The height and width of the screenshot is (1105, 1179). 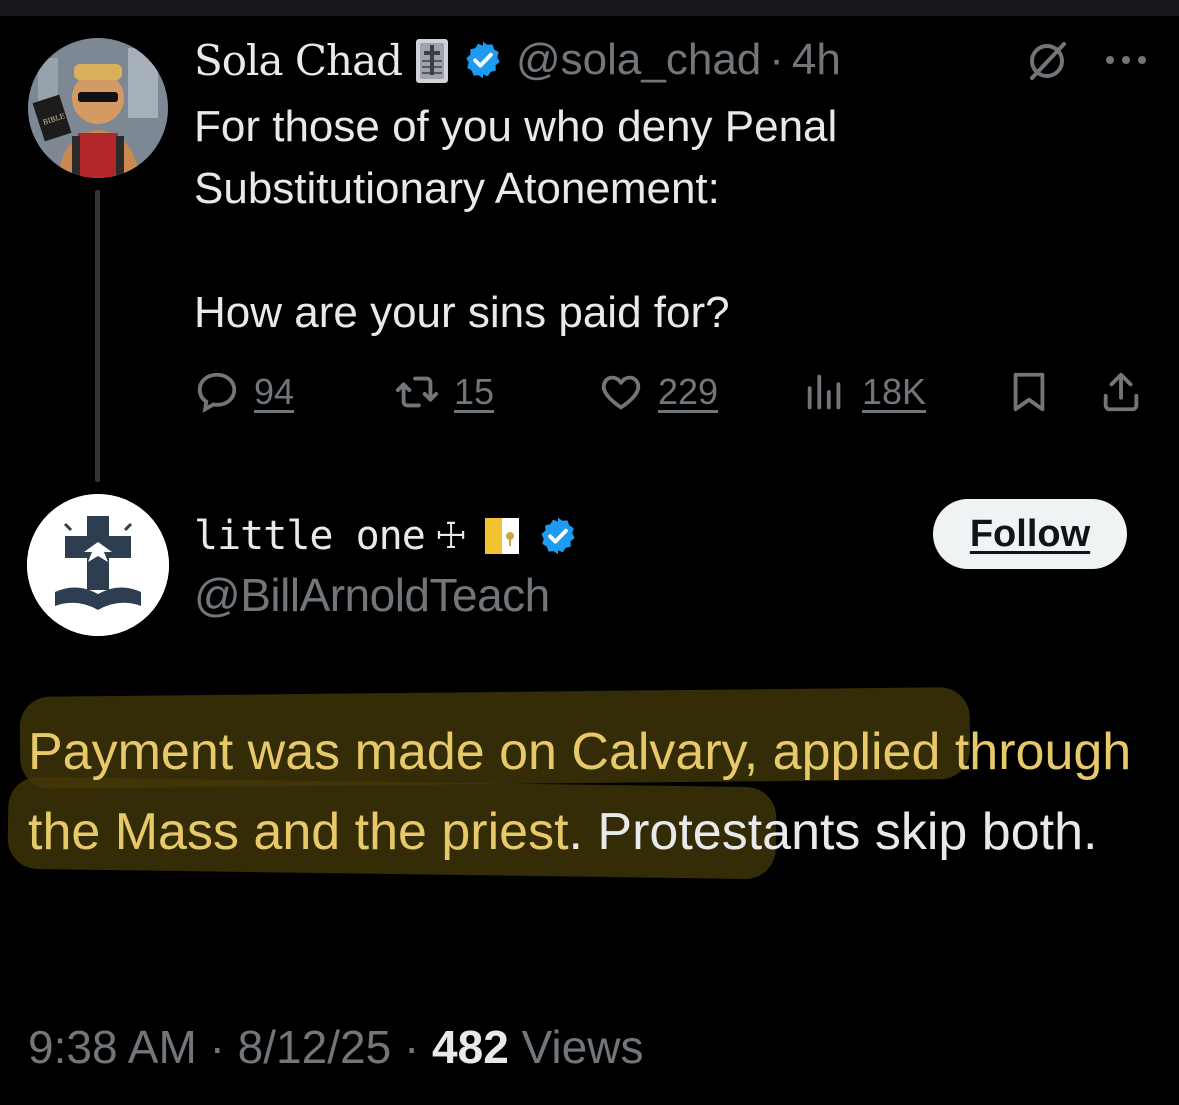 I want to click on tweet-timestamp: 4h, so click(x=816, y=60).